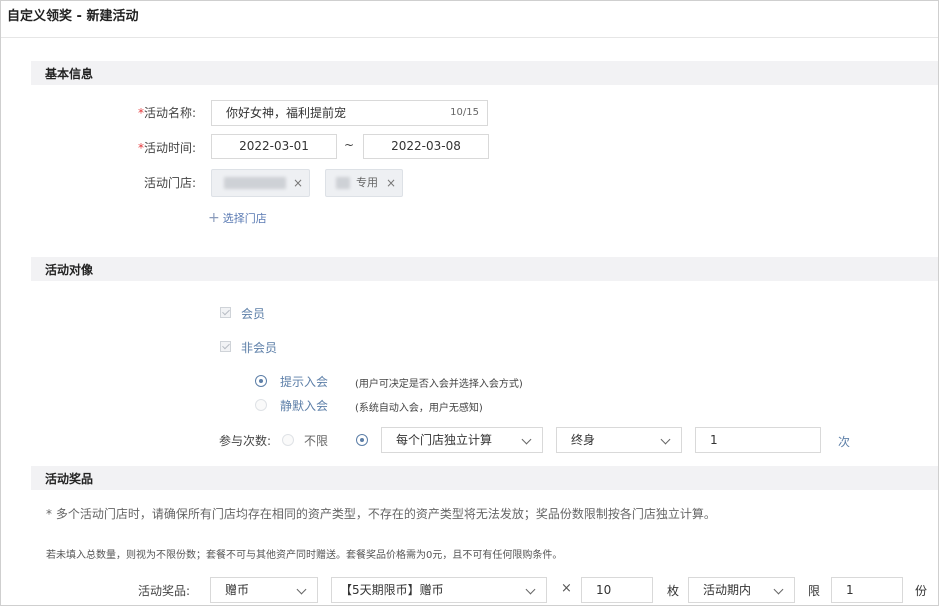 The width and height of the screenshot is (939, 606). Describe the element at coordinates (464, 112) in the screenshot. I see `char-count: 10/15` at that location.